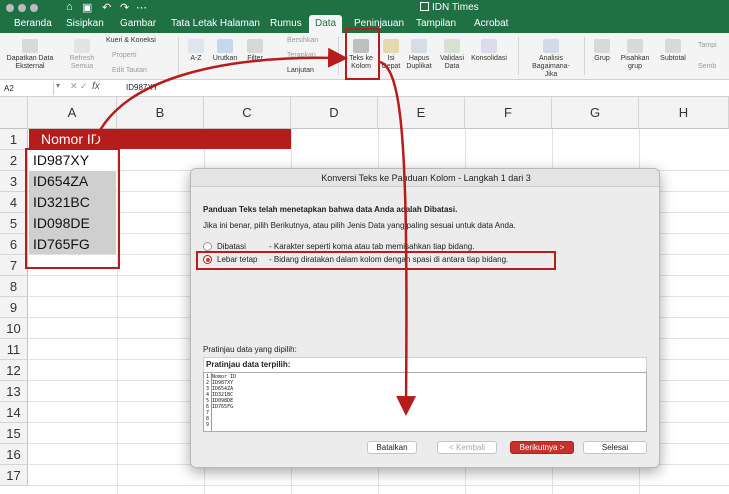 This screenshot has height=494, width=729. Describe the element at coordinates (160, 139) in the screenshot. I see `header-cell-a1: Nomor ID` at that location.